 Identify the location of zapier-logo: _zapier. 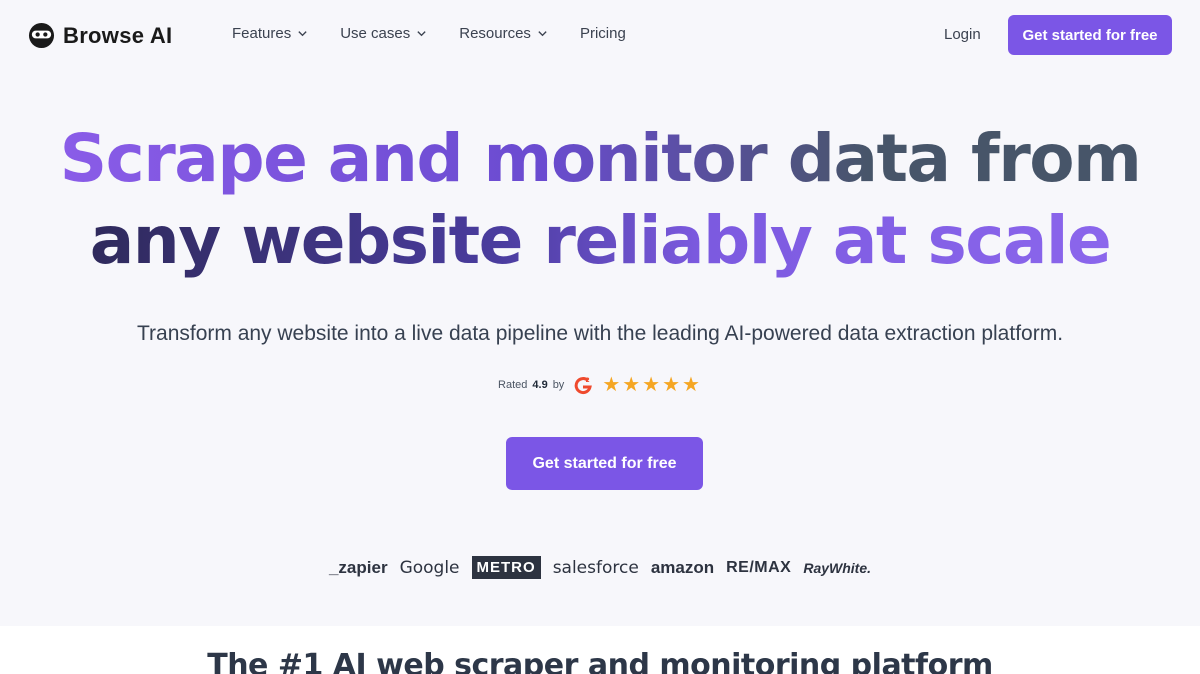
(358, 567).